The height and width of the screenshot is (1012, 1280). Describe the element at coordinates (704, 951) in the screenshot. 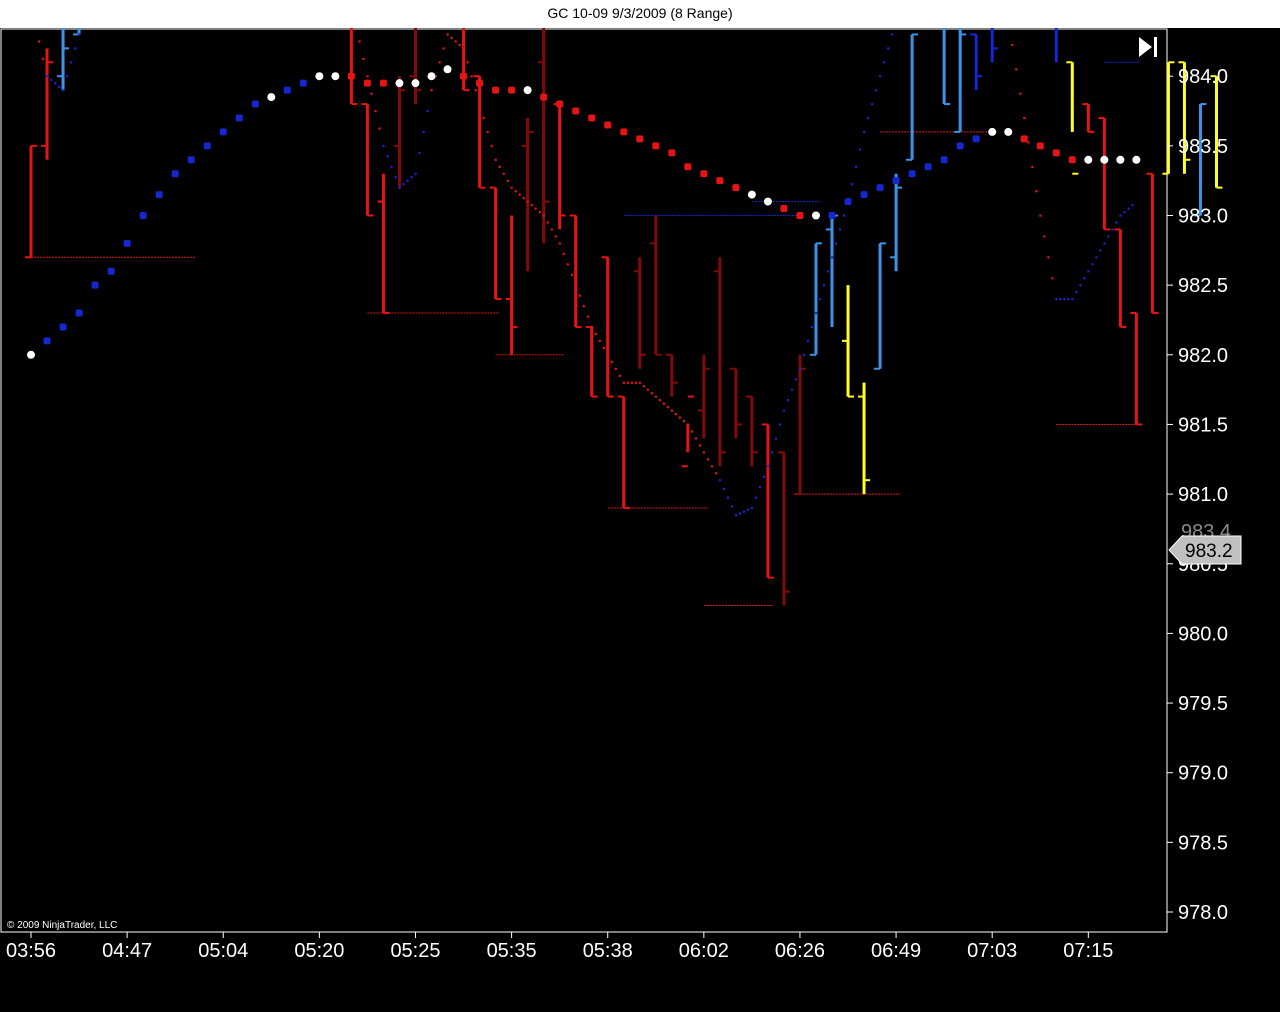

I see `time-tick-label: 06:02` at that location.